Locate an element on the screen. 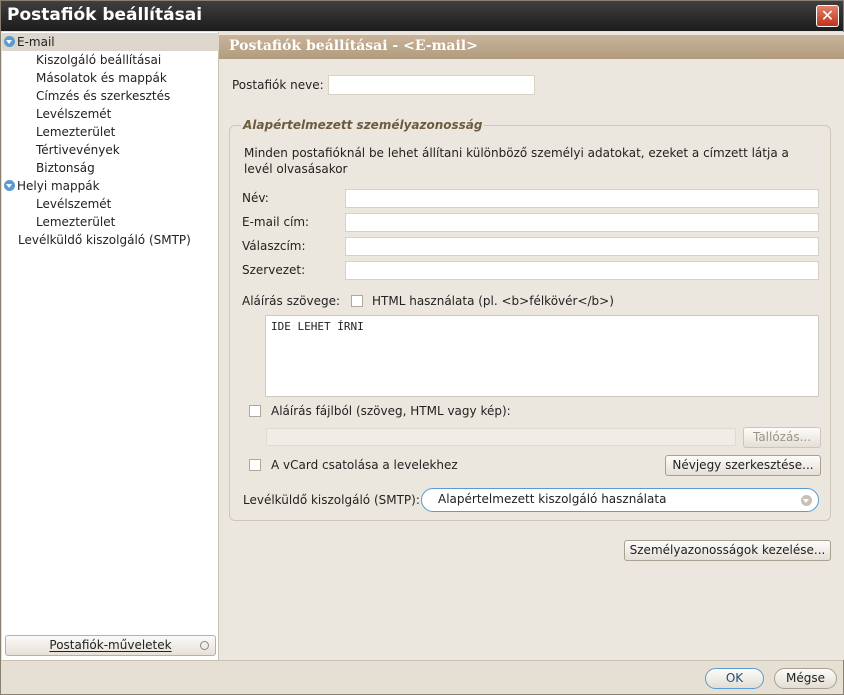  tree-item-server-settings: Kiszolgáló beállításai is located at coordinates (98, 60).